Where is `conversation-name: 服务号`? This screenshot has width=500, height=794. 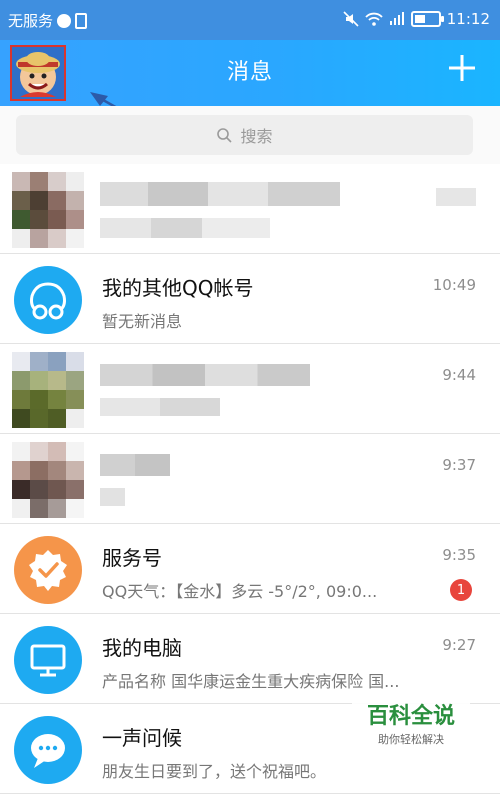
conversation-name: 服务号 is located at coordinates (132, 558).